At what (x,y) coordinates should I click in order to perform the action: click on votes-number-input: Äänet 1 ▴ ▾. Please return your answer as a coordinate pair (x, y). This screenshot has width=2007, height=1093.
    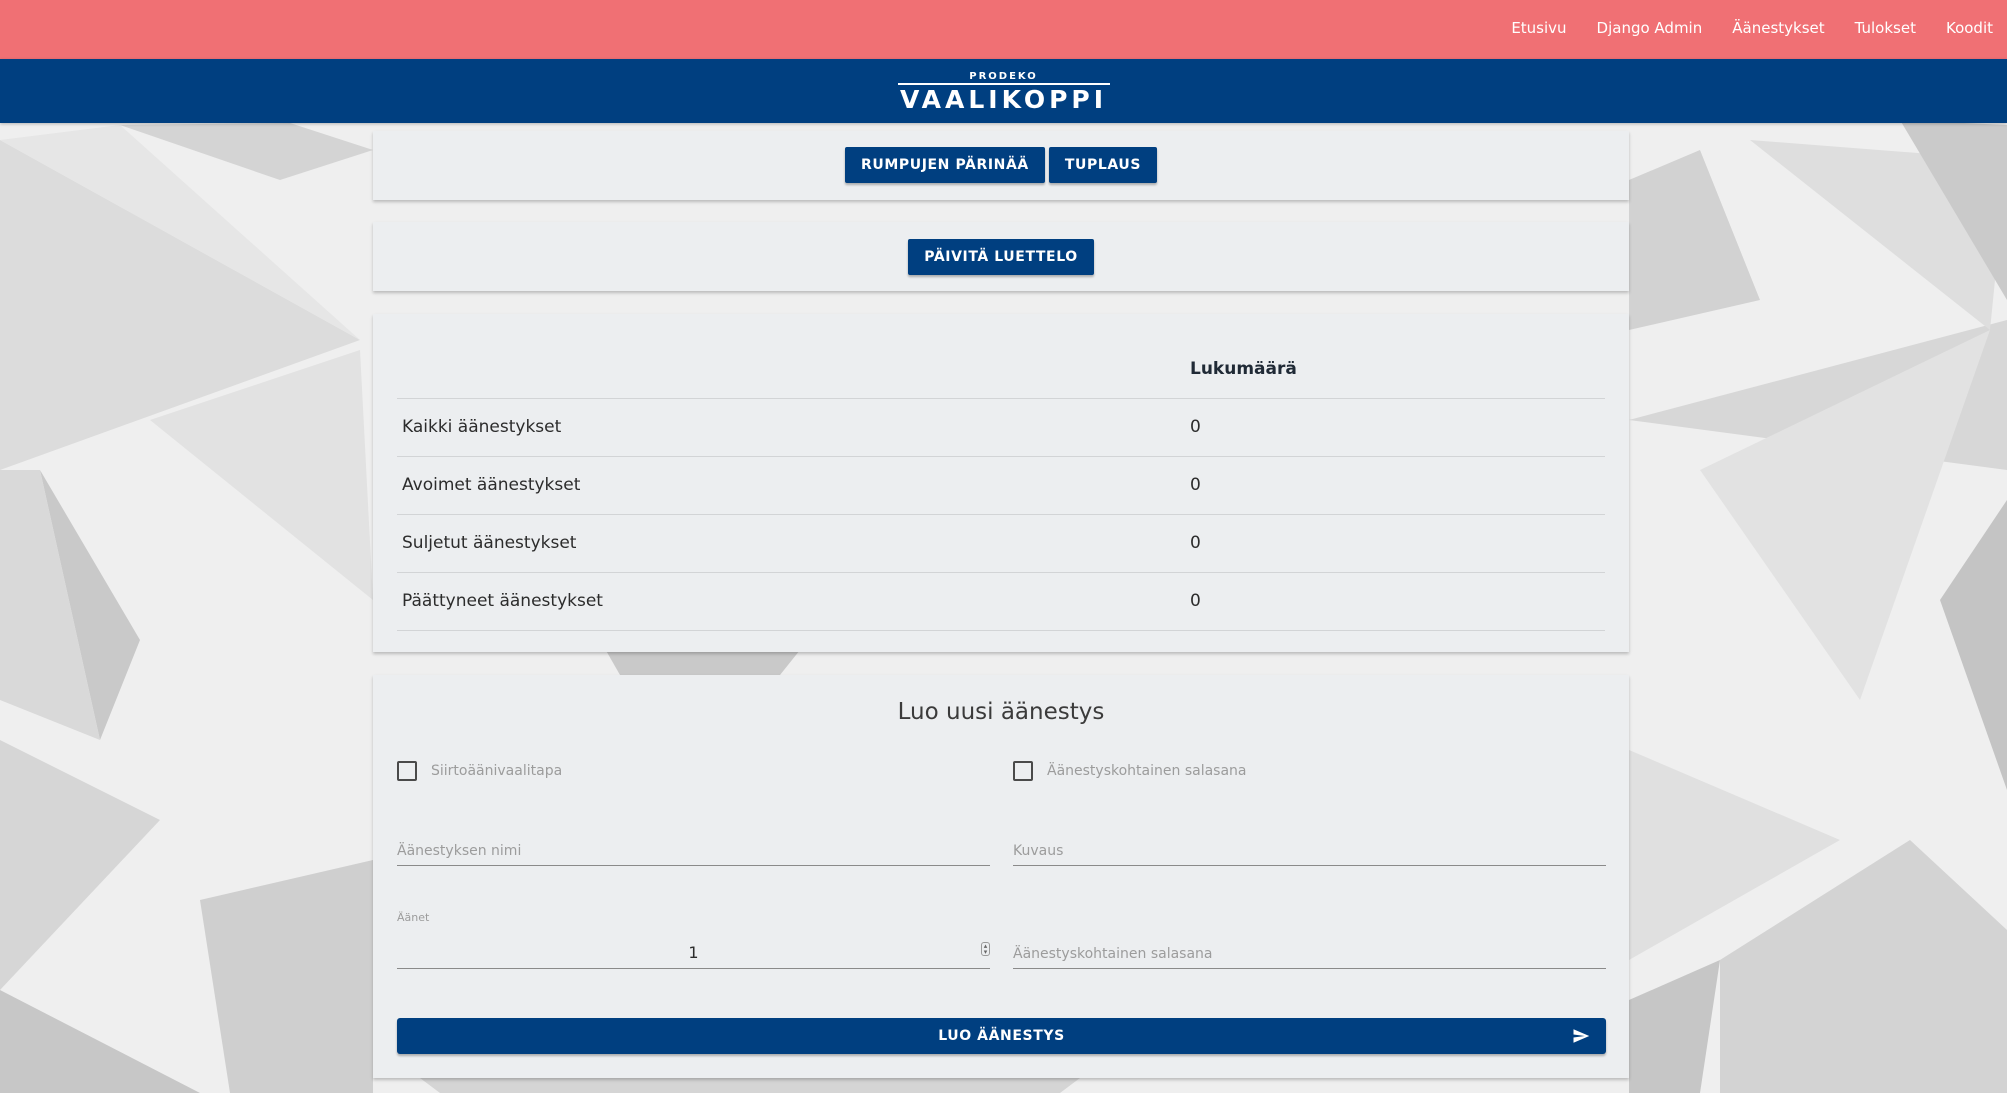
    Looking at the image, I should click on (693, 940).